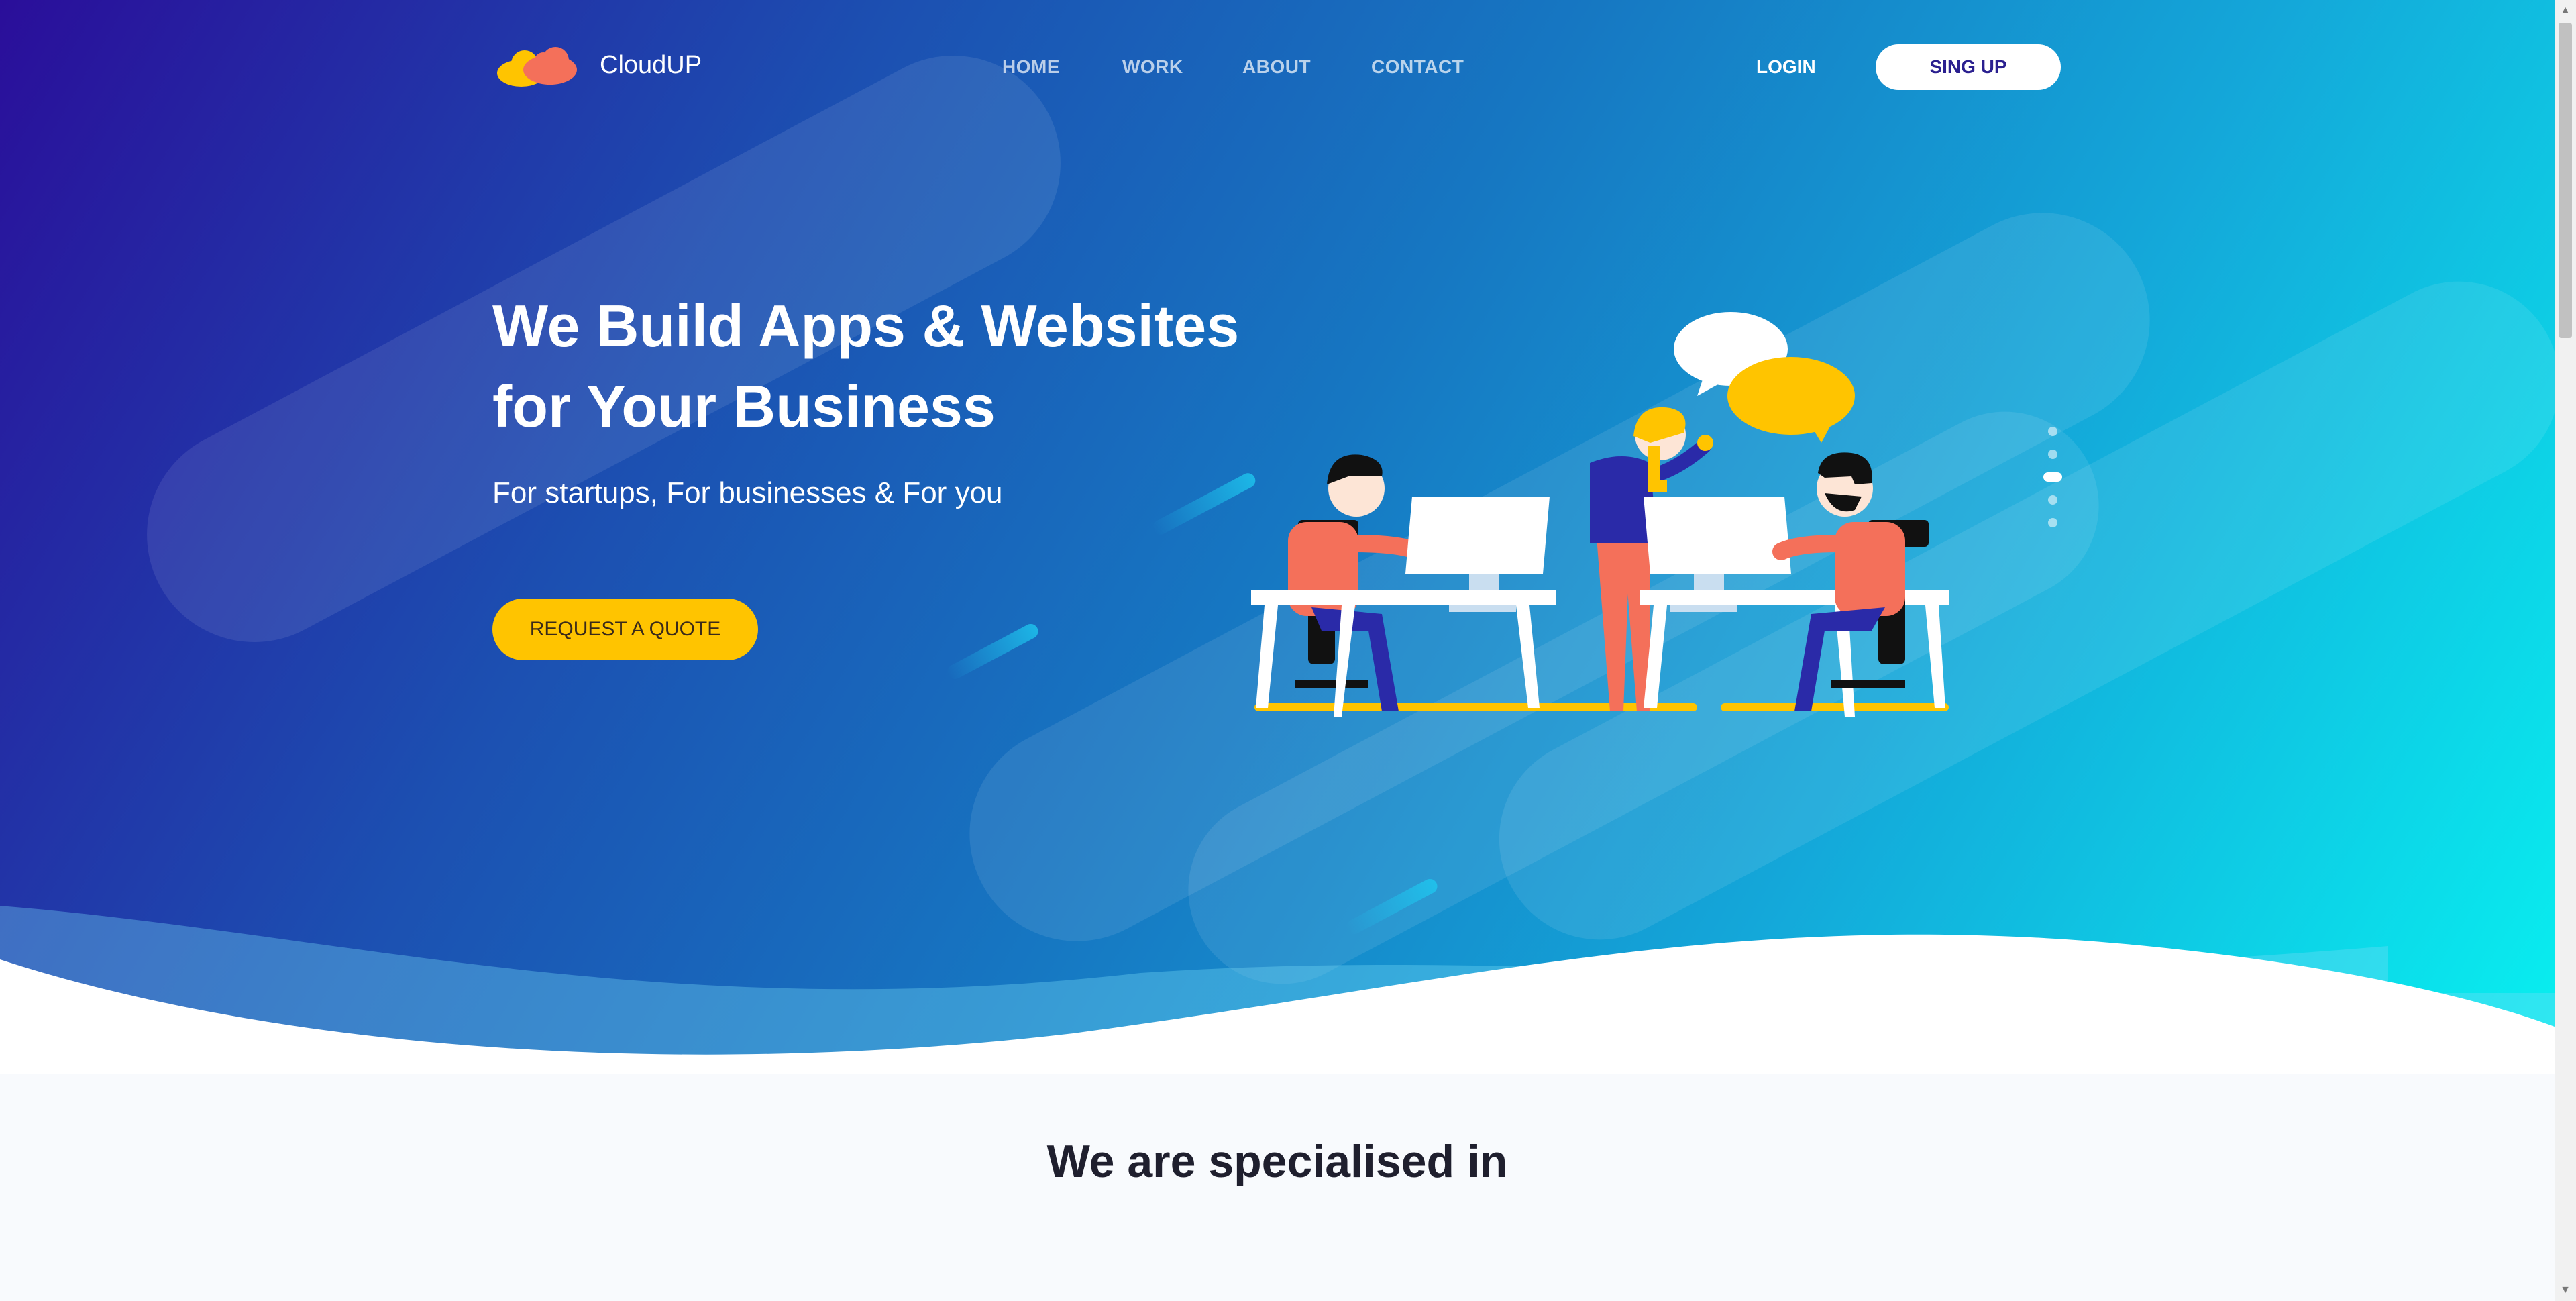  What do you see at coordinates (1276, 67) in the screenshot?
I see `nav-link-about: ABOUT` at bounding box center [1276, 67].